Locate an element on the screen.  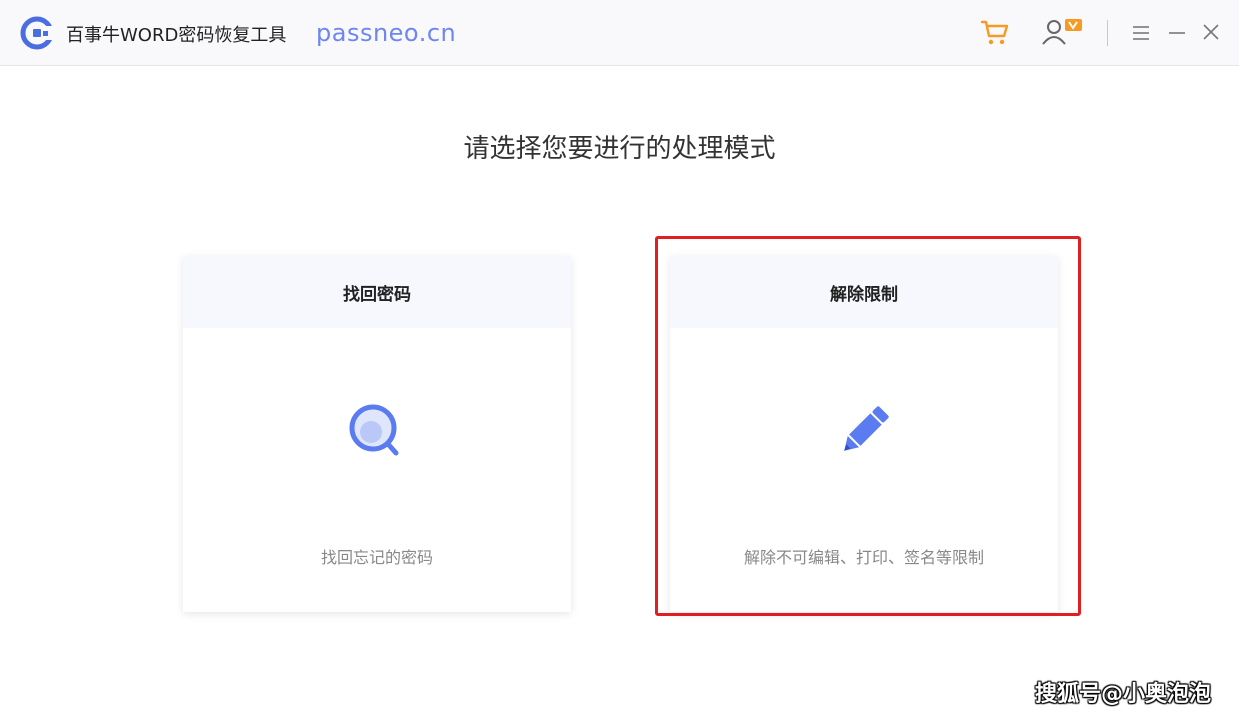
close-icon is located at coordinates (1211, 32).